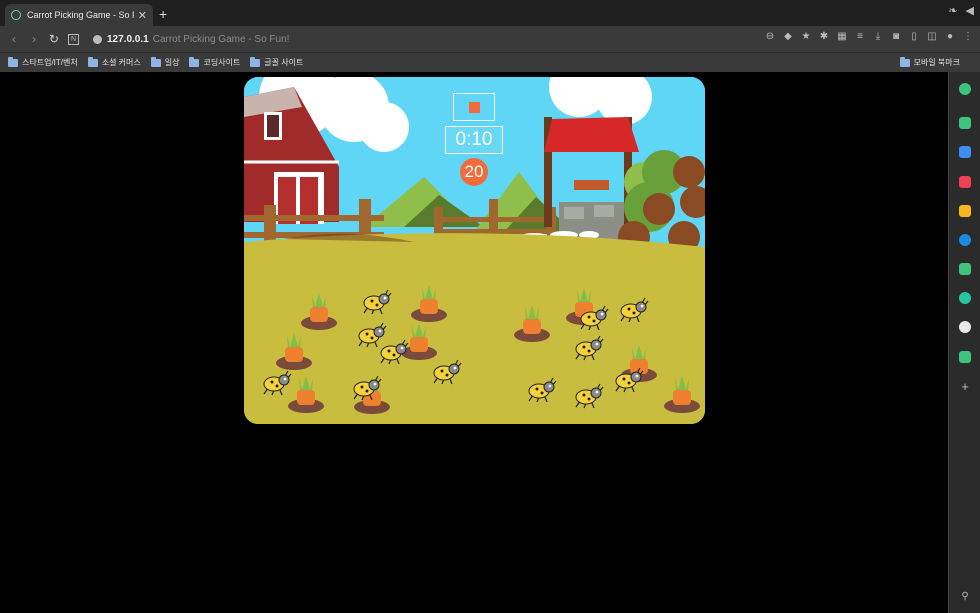  I want to click on sound-icon: ◀, so click(970, 10).